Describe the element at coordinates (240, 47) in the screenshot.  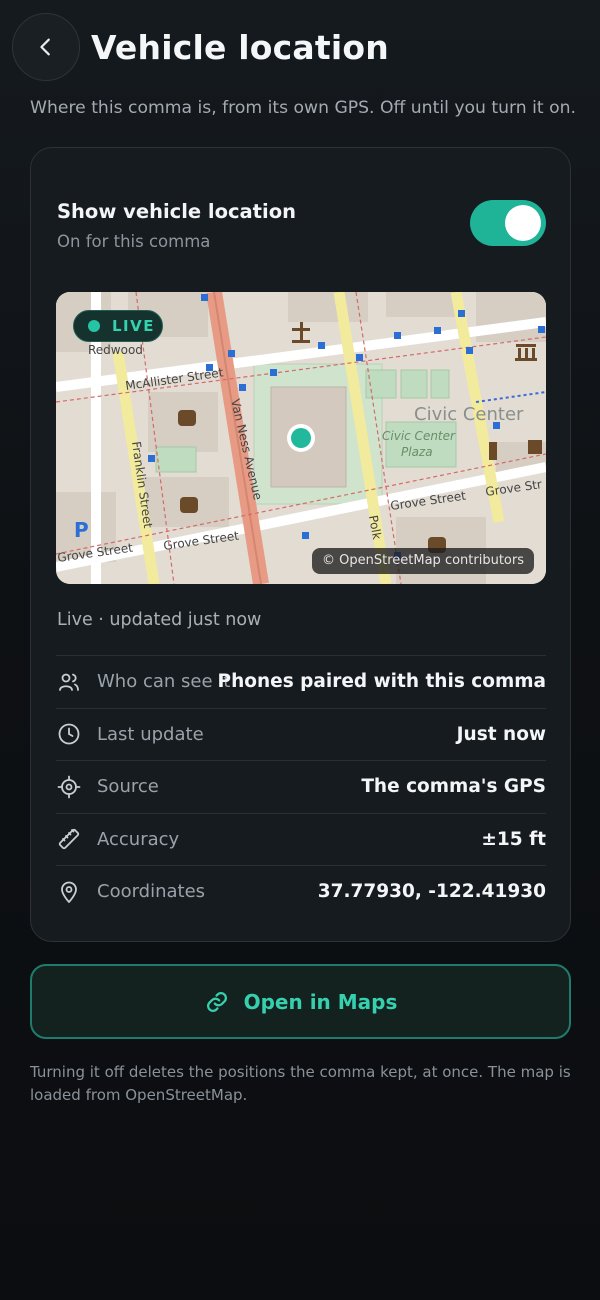
I see `page-title: Vehicle location` at that location.